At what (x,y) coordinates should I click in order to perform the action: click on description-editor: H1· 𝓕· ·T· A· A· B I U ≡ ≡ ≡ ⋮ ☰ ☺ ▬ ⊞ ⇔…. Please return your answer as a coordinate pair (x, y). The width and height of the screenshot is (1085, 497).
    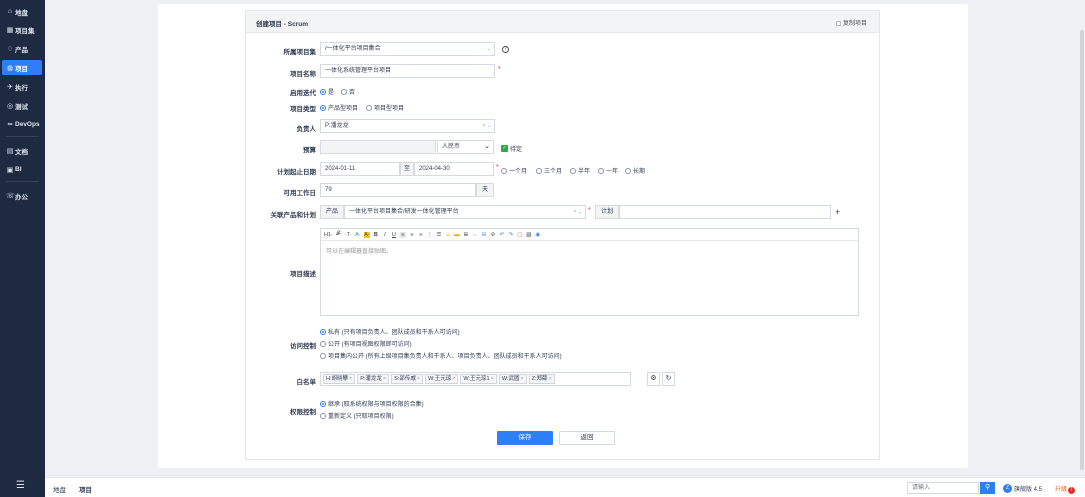
    Looking at the image, I should click on (589, 272).